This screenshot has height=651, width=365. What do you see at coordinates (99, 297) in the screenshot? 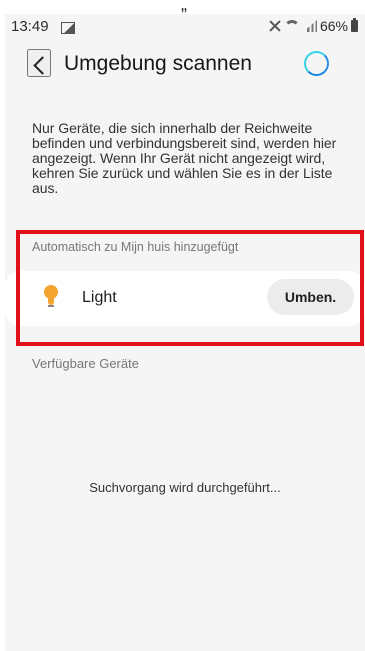
I see `device-name: Light` at bounding box center [99, 297].